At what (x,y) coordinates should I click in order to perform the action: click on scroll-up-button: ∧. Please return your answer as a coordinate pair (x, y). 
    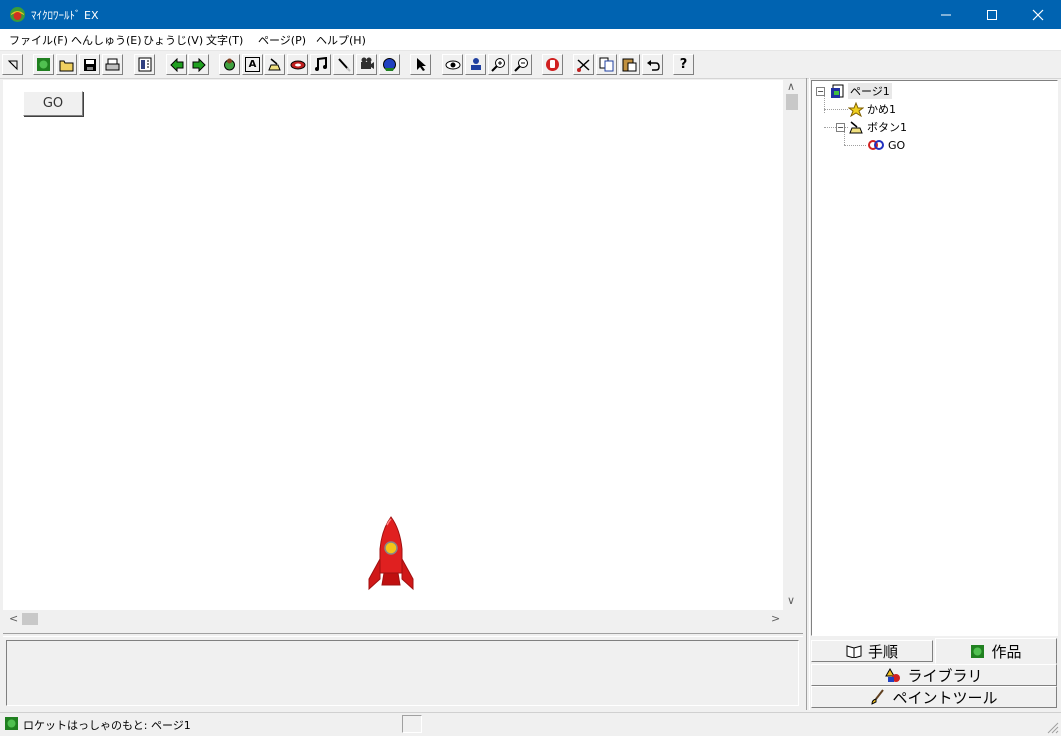
    Looking at the image, I should click on (791, 86).